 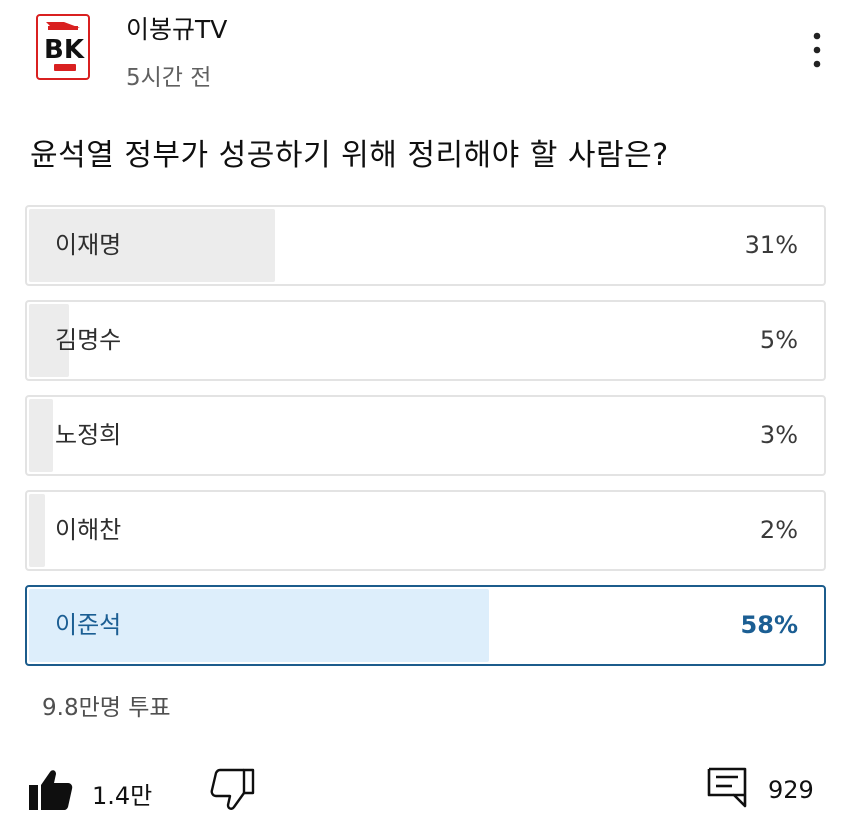 I want to click on like-button, so click(x=51, y=794).